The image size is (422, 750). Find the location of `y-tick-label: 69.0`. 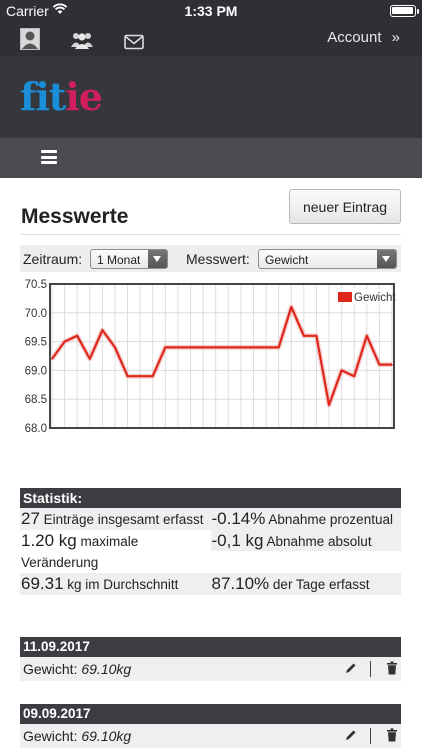

y-tick-label: 69.0 is located at coordinates (36, 371).